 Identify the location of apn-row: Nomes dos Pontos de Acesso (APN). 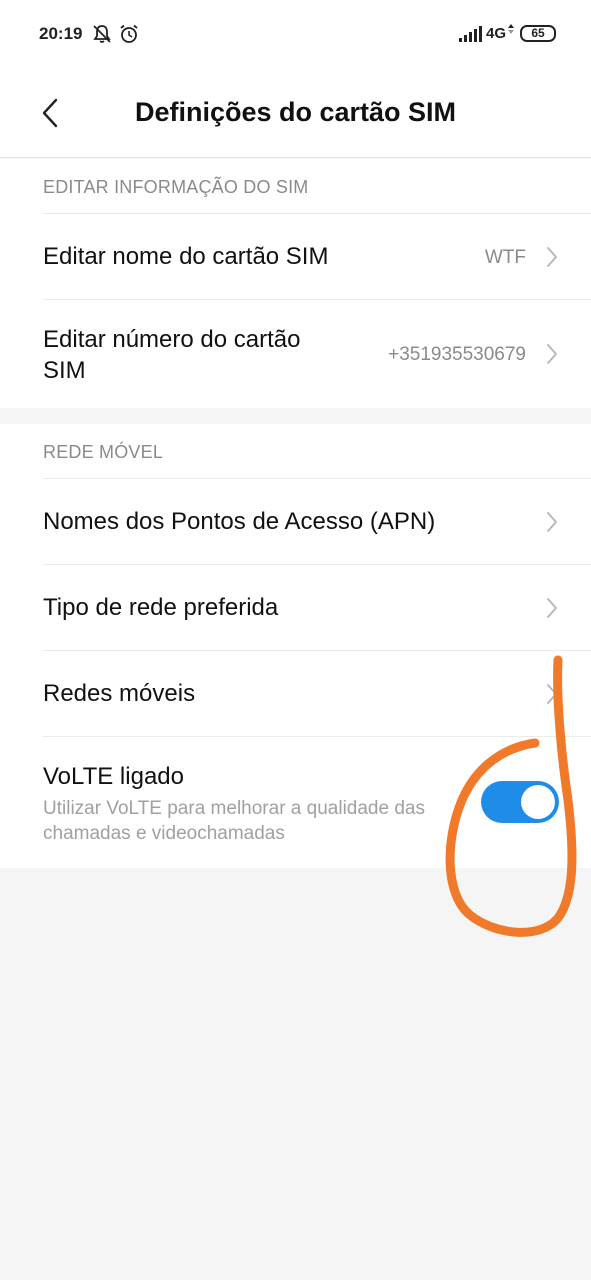
(295, 521).